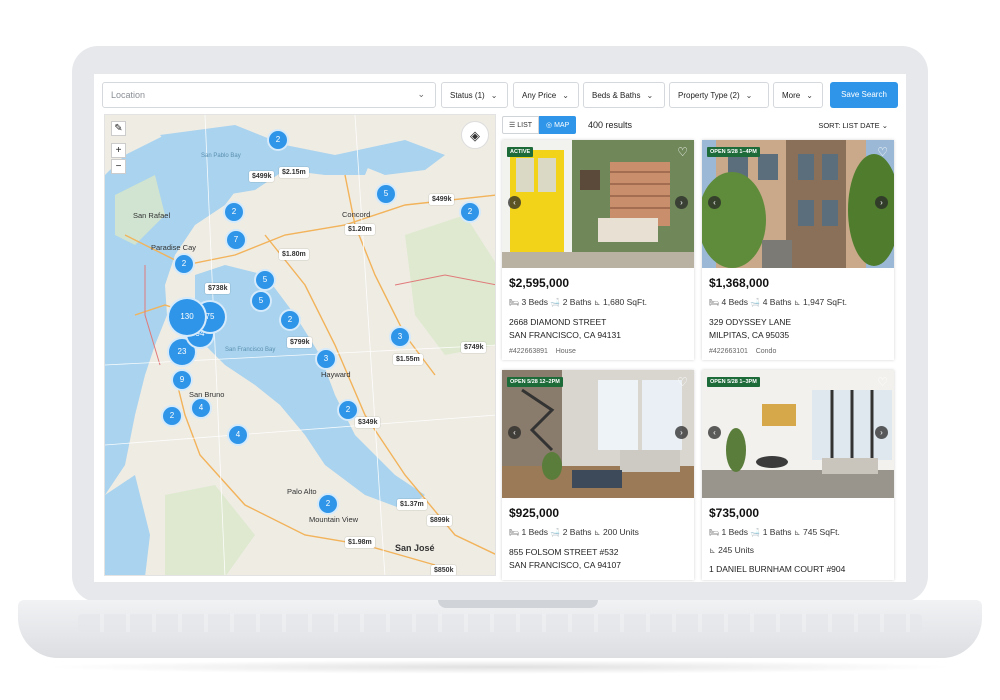 The width and height of the screenshot is (1000, 700). Describe the element at coordinates (742, 351) in the screenshot. I see `listing-footer: #422663101 Condo` at that location.